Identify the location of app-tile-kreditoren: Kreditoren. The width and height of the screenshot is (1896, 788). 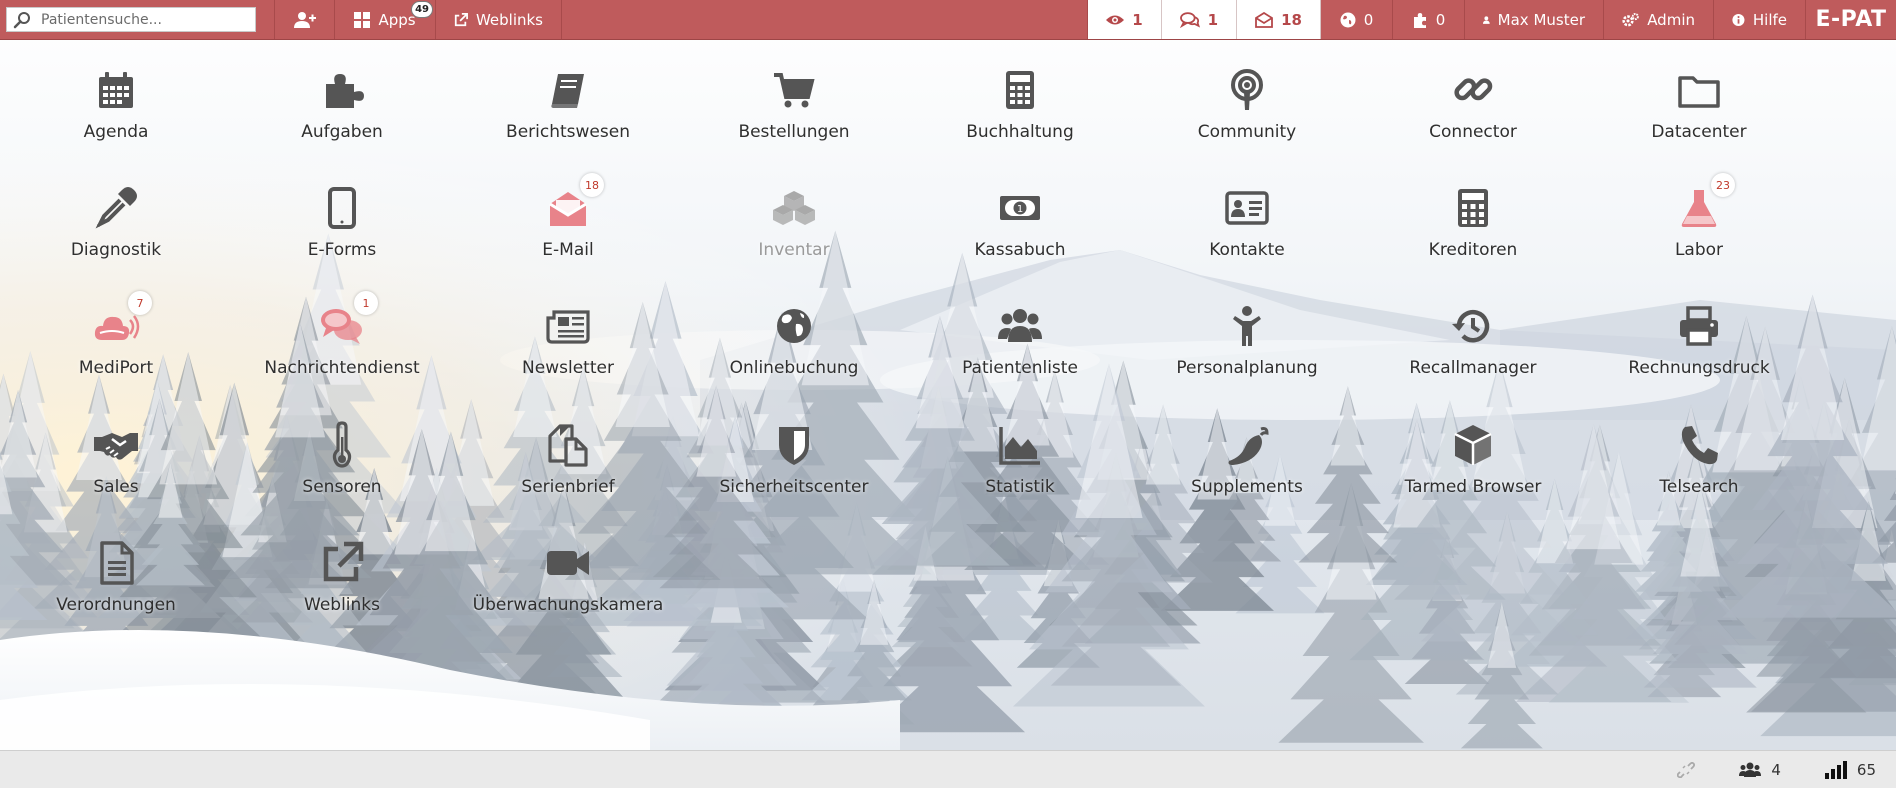
(1473, 234).